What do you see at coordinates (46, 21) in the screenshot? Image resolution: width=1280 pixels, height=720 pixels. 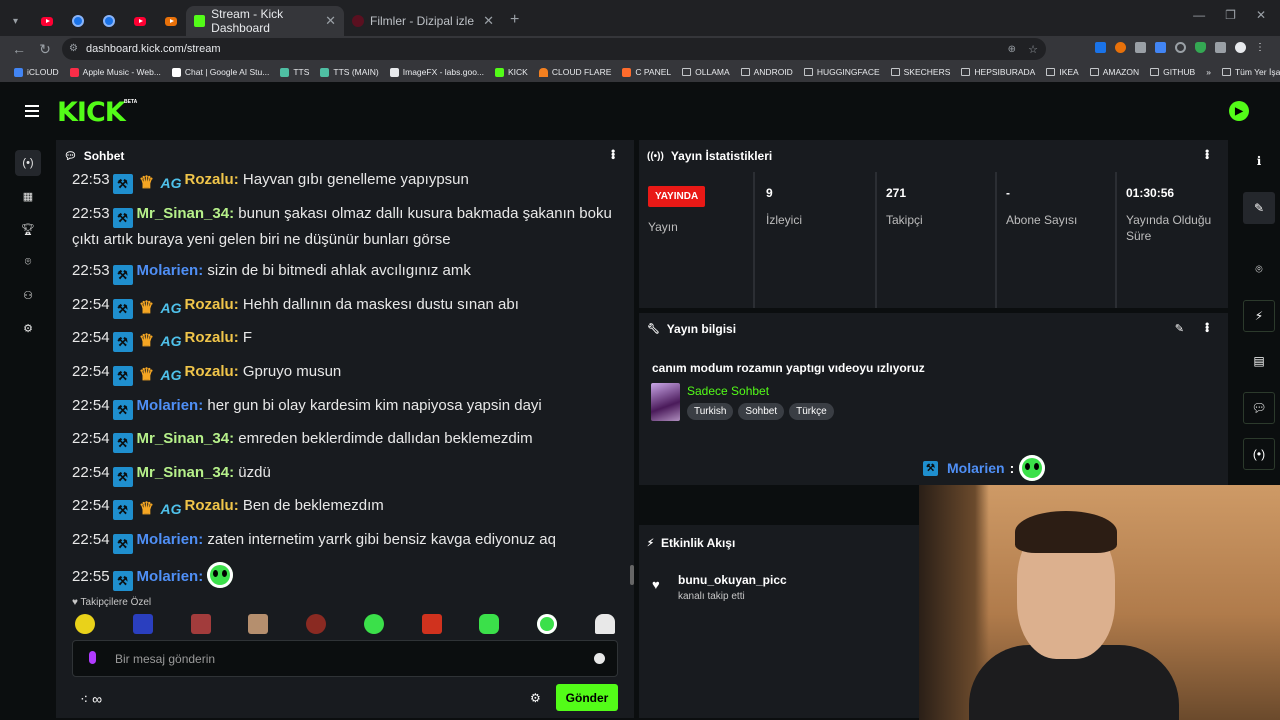 I see `pinned-tab-youtube` at bounding box center [46, 21].